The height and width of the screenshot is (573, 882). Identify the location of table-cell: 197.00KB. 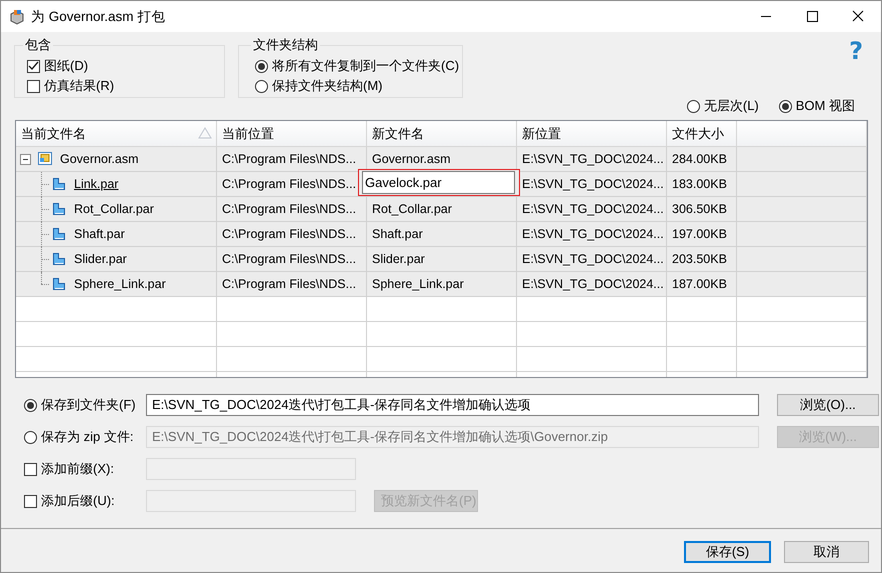
(702, 234).